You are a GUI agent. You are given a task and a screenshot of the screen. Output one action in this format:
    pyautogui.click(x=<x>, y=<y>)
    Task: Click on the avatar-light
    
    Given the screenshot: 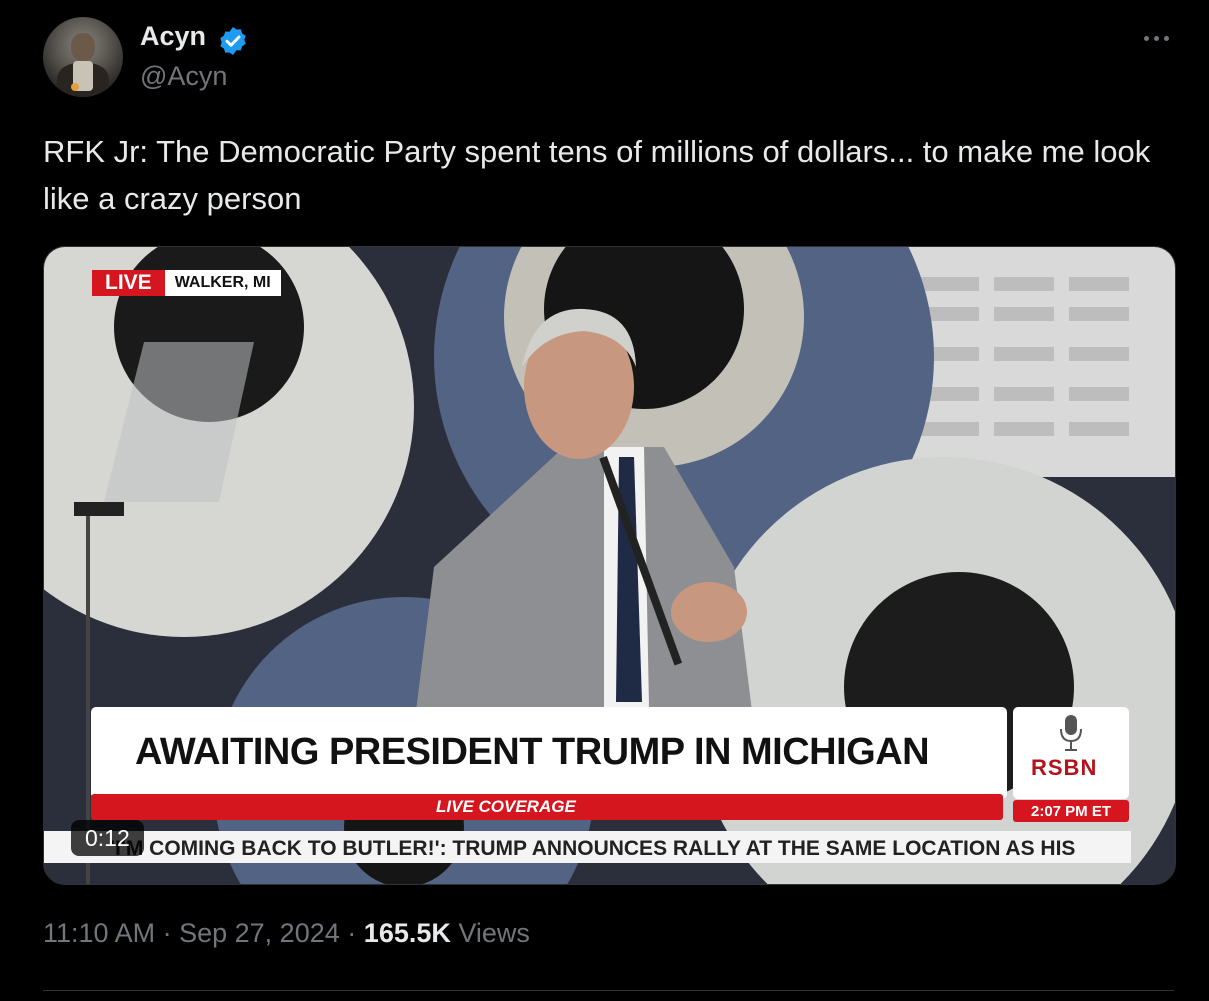 What is the action you would take?
    pyautogui.click(x=75, y=87)
    